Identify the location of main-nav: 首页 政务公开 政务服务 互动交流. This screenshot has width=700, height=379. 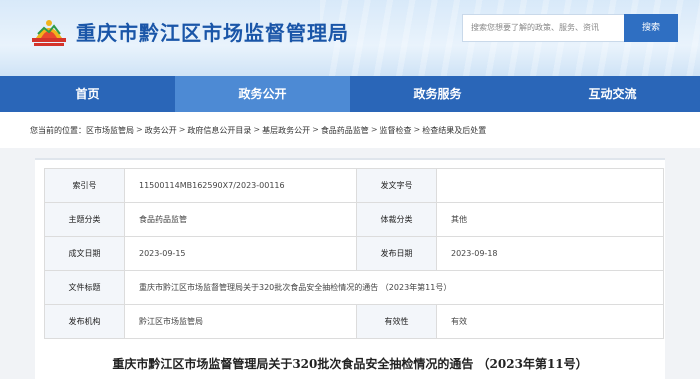
(350, 94).